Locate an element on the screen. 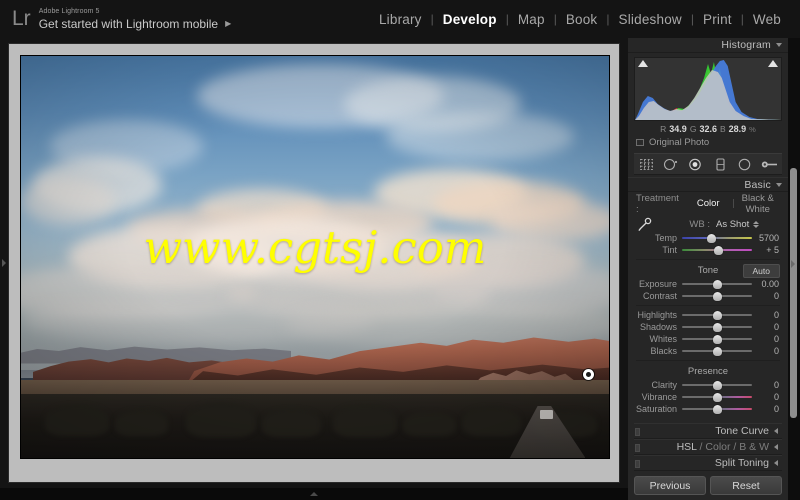 This screenshot has width=800, height=500. slider-value: + 5 is located at coordinates (767, 250).